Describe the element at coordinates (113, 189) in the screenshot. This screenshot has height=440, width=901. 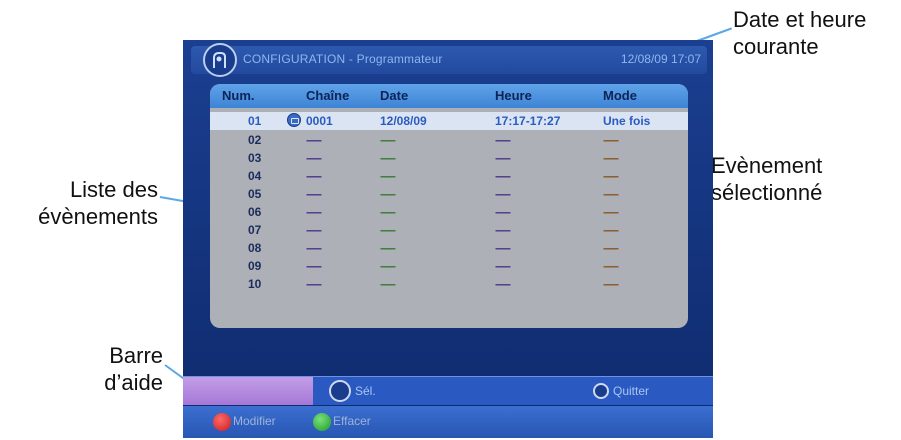
I see `callout-event-list-line1: Liste des` at that location.